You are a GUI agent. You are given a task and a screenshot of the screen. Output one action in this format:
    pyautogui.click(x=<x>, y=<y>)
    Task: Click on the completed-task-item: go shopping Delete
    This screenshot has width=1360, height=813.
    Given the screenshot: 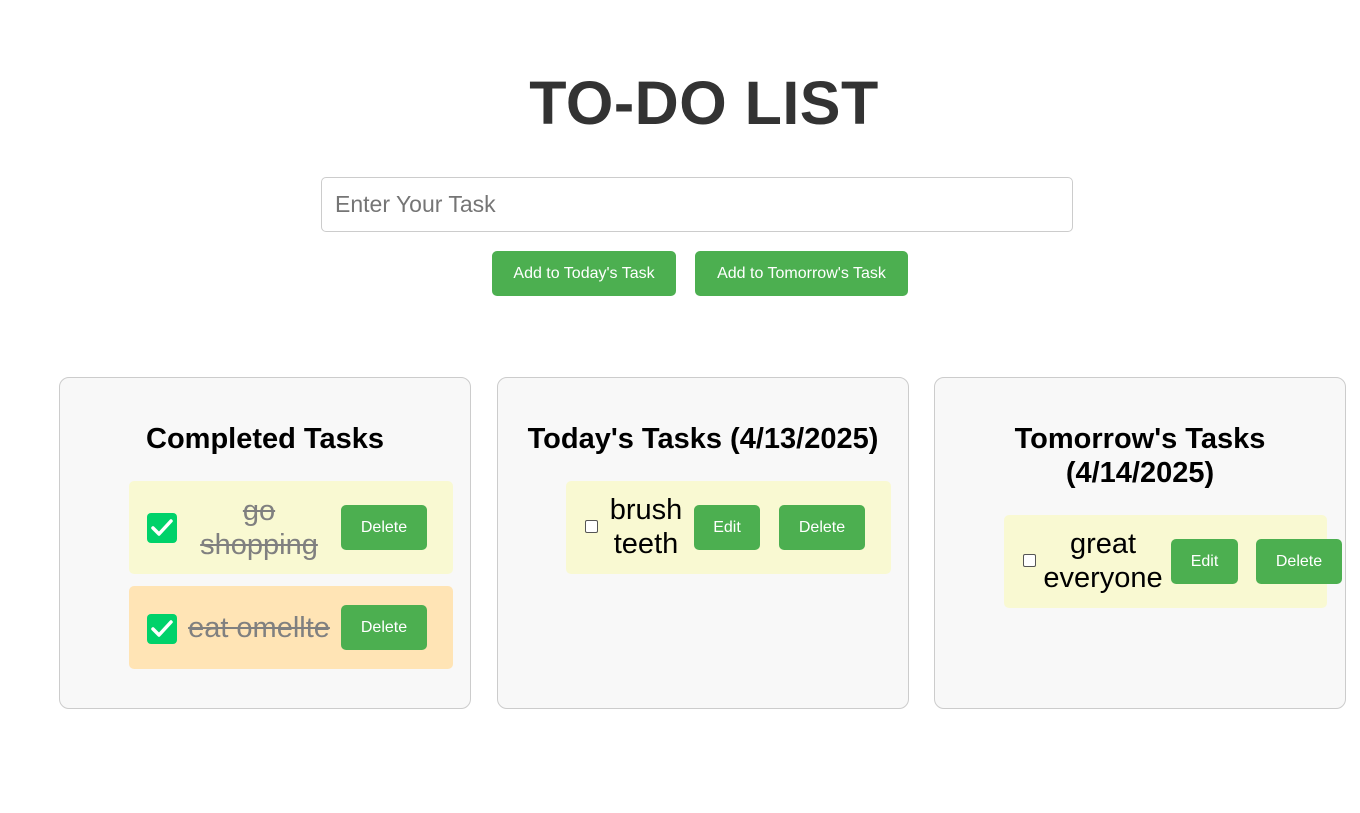 What is the action you would take?
    pyautogui.click(x=291, y=527)
    